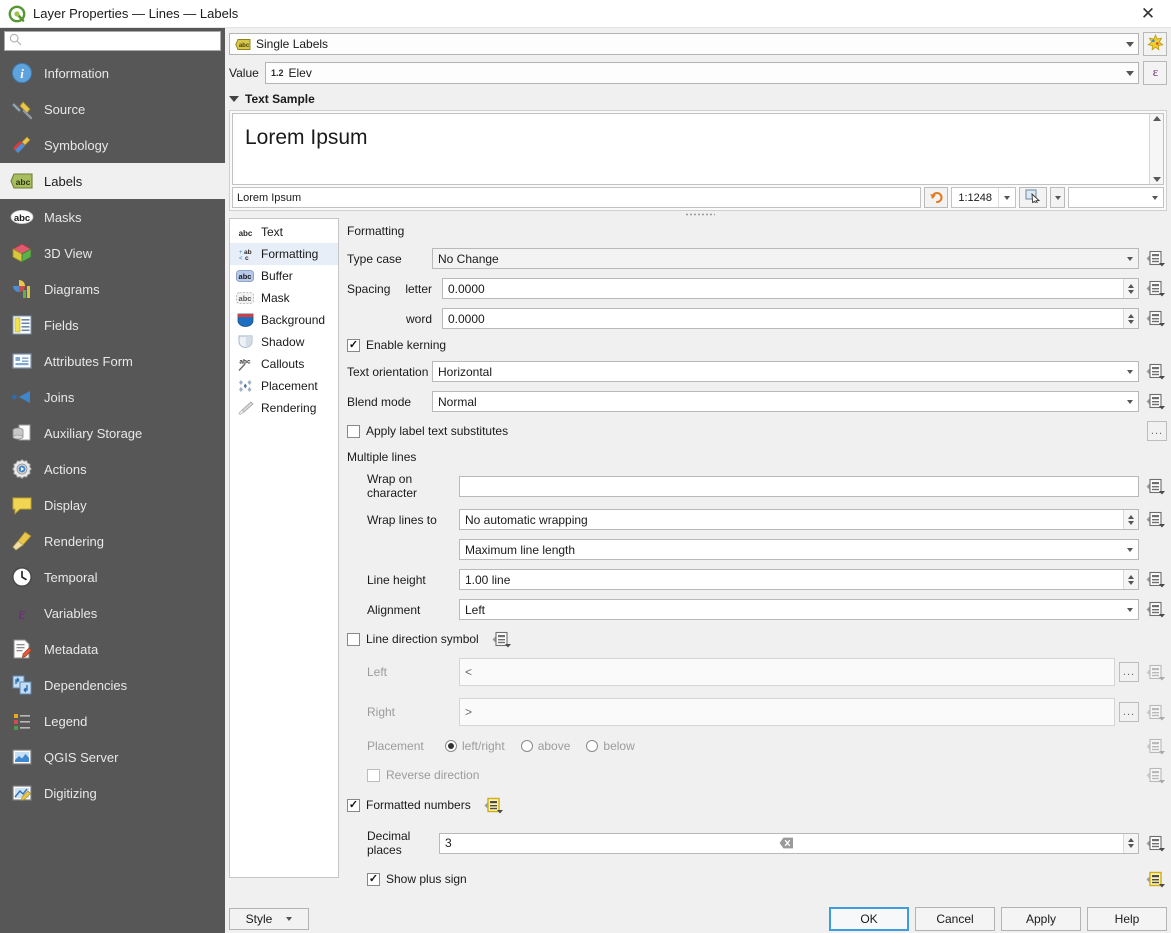 The height and width of the screenshot is (933, 1171). I want to click on radio-below, so click(592, 746).